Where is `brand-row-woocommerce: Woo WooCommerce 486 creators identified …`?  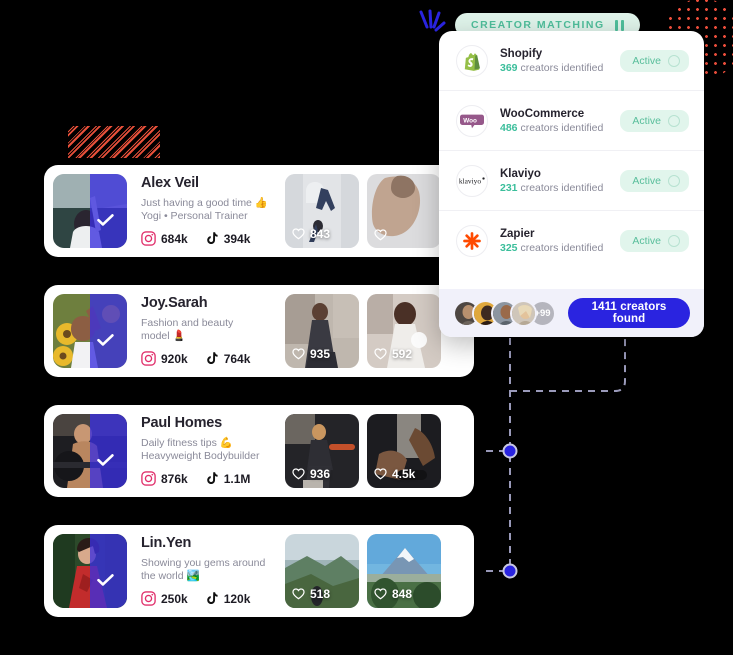
brand-row-woocommerce: Woo WooCommerce 486 creators identified … is located at coordinates (571, 121).